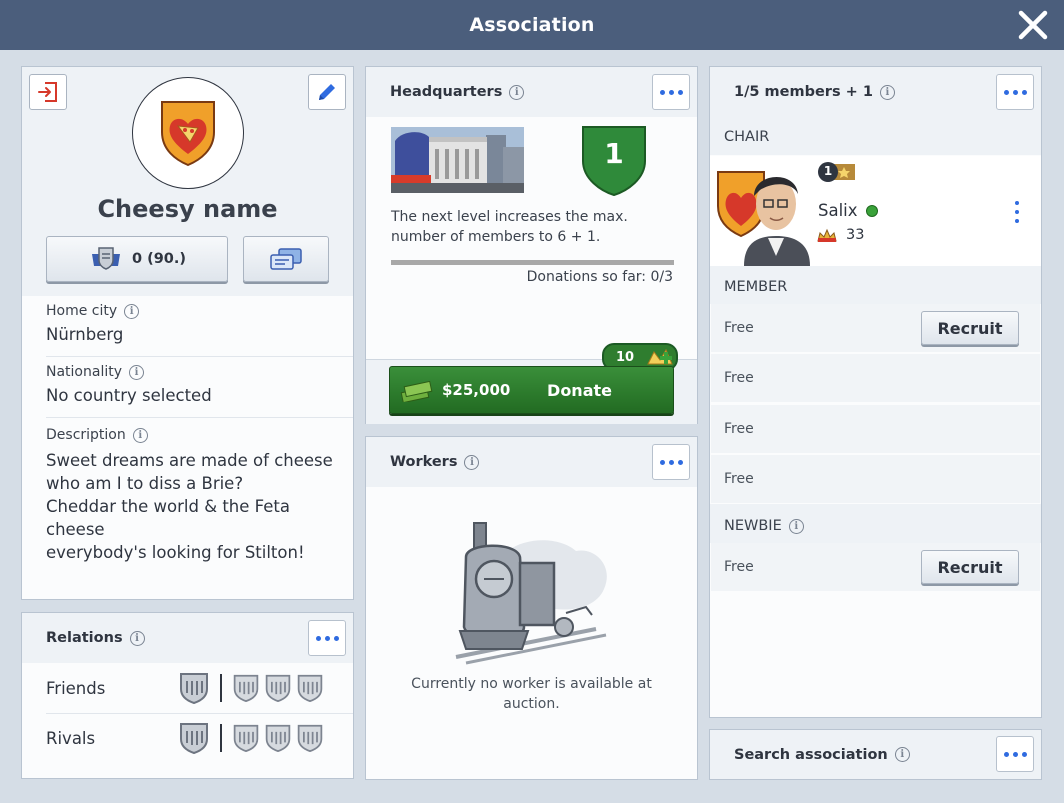 The width and height of the screenshot is (1064, 803). Describe the element at coordinates (327, 92) in the screenshot. I see `edit-profile-button` at that location.